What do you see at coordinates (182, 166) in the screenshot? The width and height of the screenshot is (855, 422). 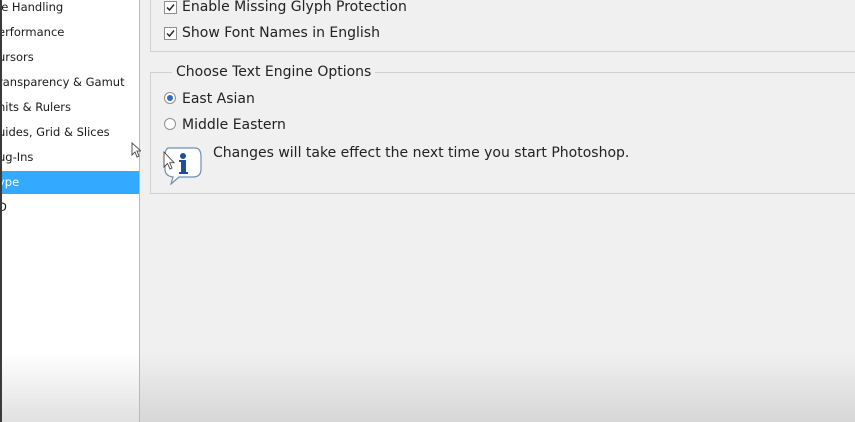 I see `info-icon` at bounding box center [182, 166].